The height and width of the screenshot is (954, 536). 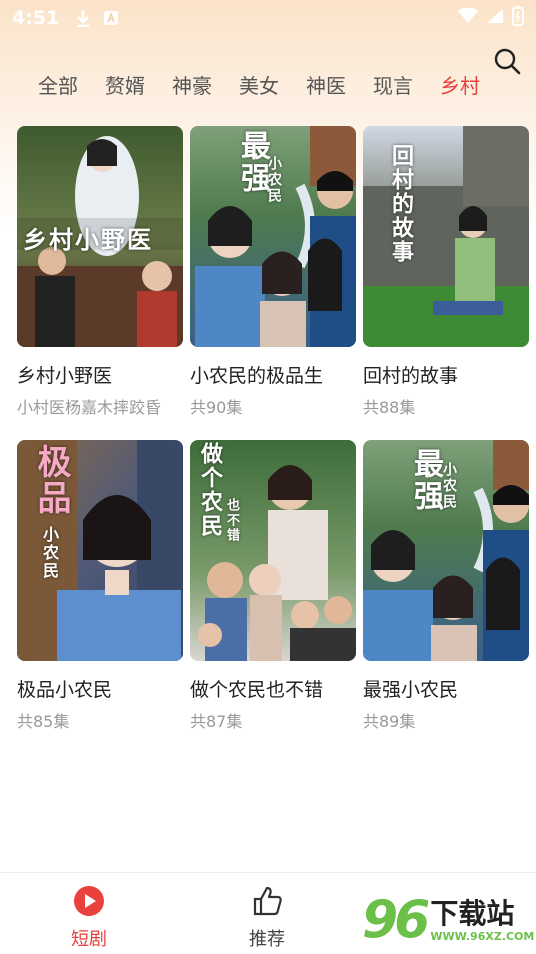 I want to click on app-notification-icon, so click(x=111, y=18).